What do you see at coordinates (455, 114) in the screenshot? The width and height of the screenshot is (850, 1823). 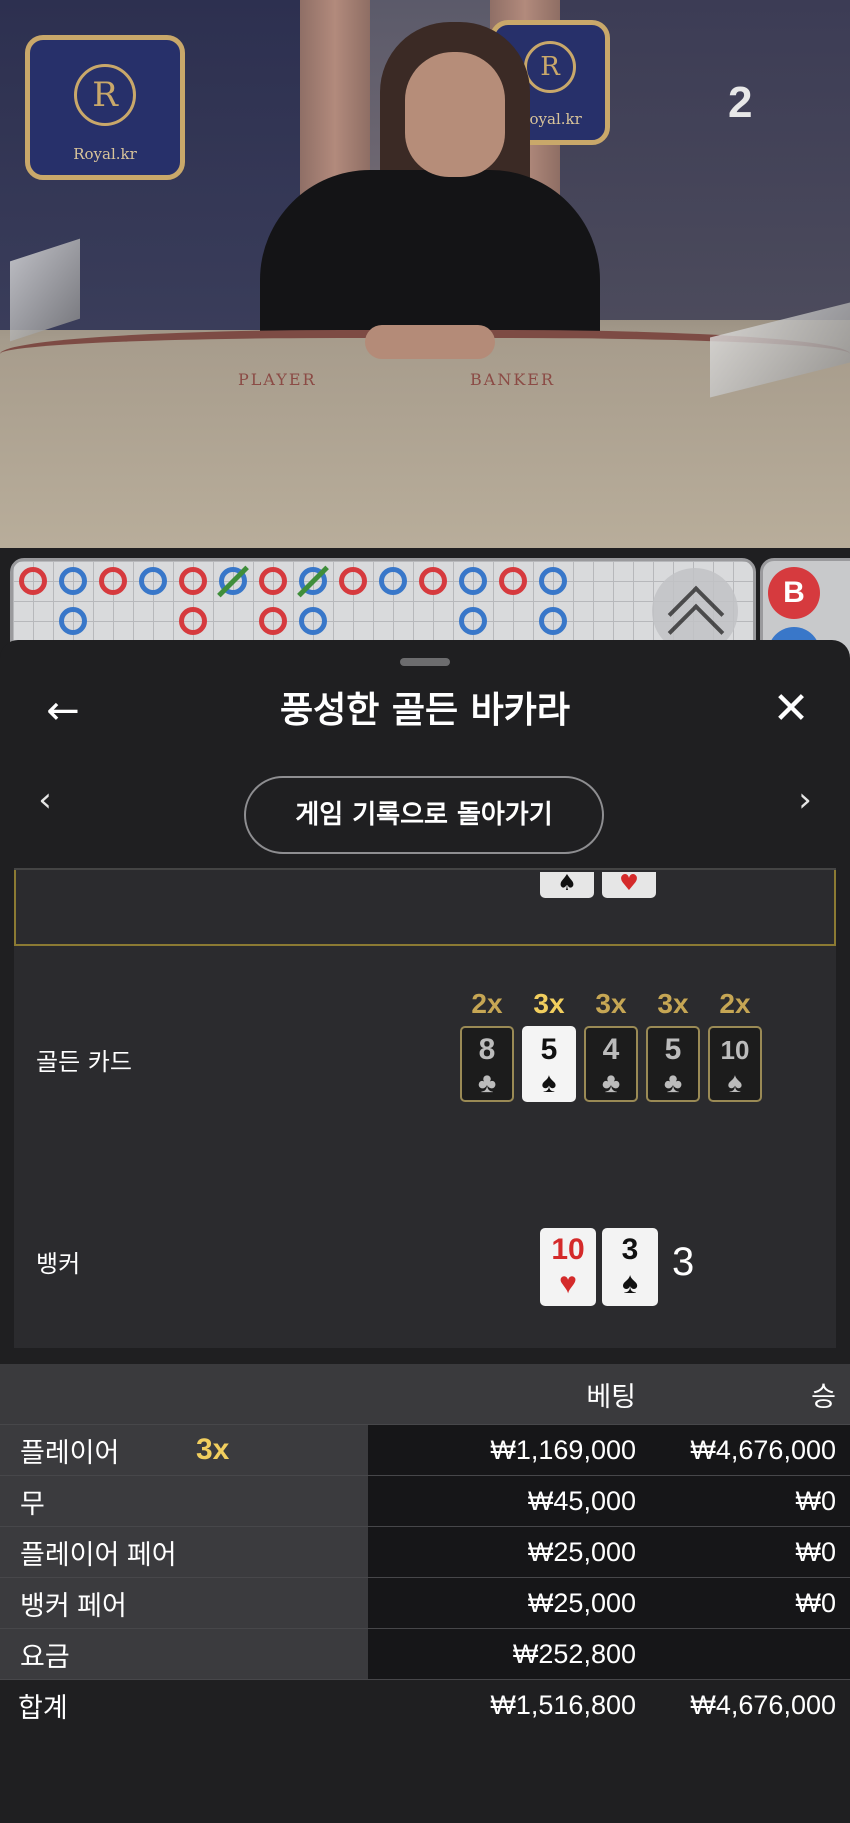 I see `dealer-face` at bounding box center [455, 114].